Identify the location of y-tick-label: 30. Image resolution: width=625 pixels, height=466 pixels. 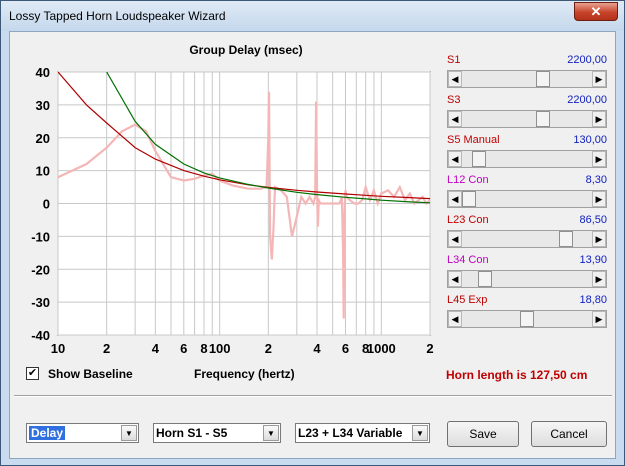
(43, 105).